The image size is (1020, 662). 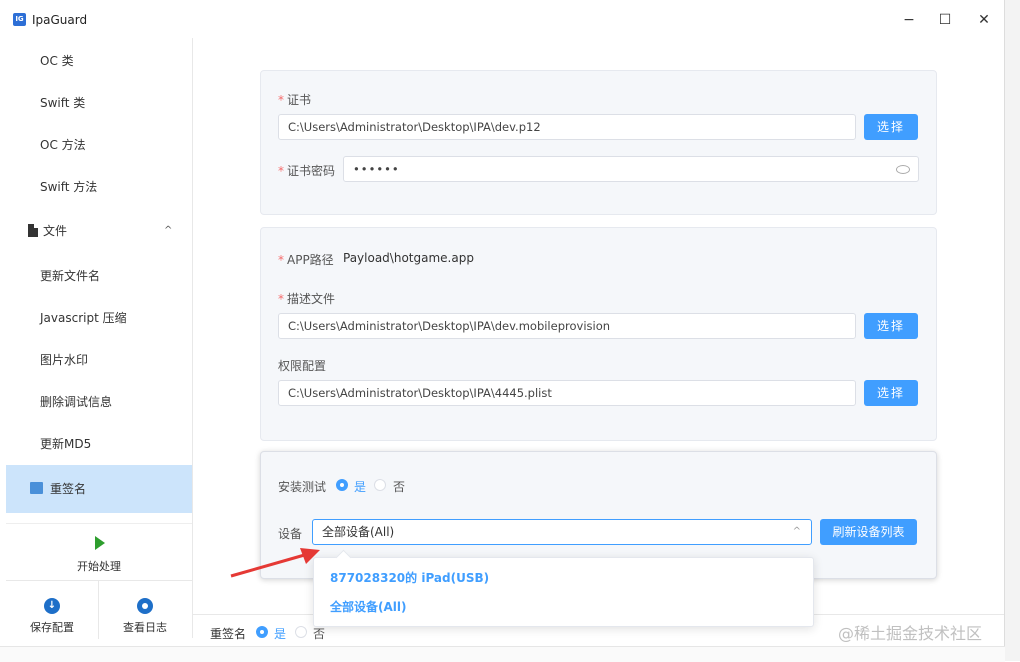 What do you see at coordinates (57, 61) in the screenshot?
I see `sidebar-item-label: OC 类` at bounding box center [57, 61].